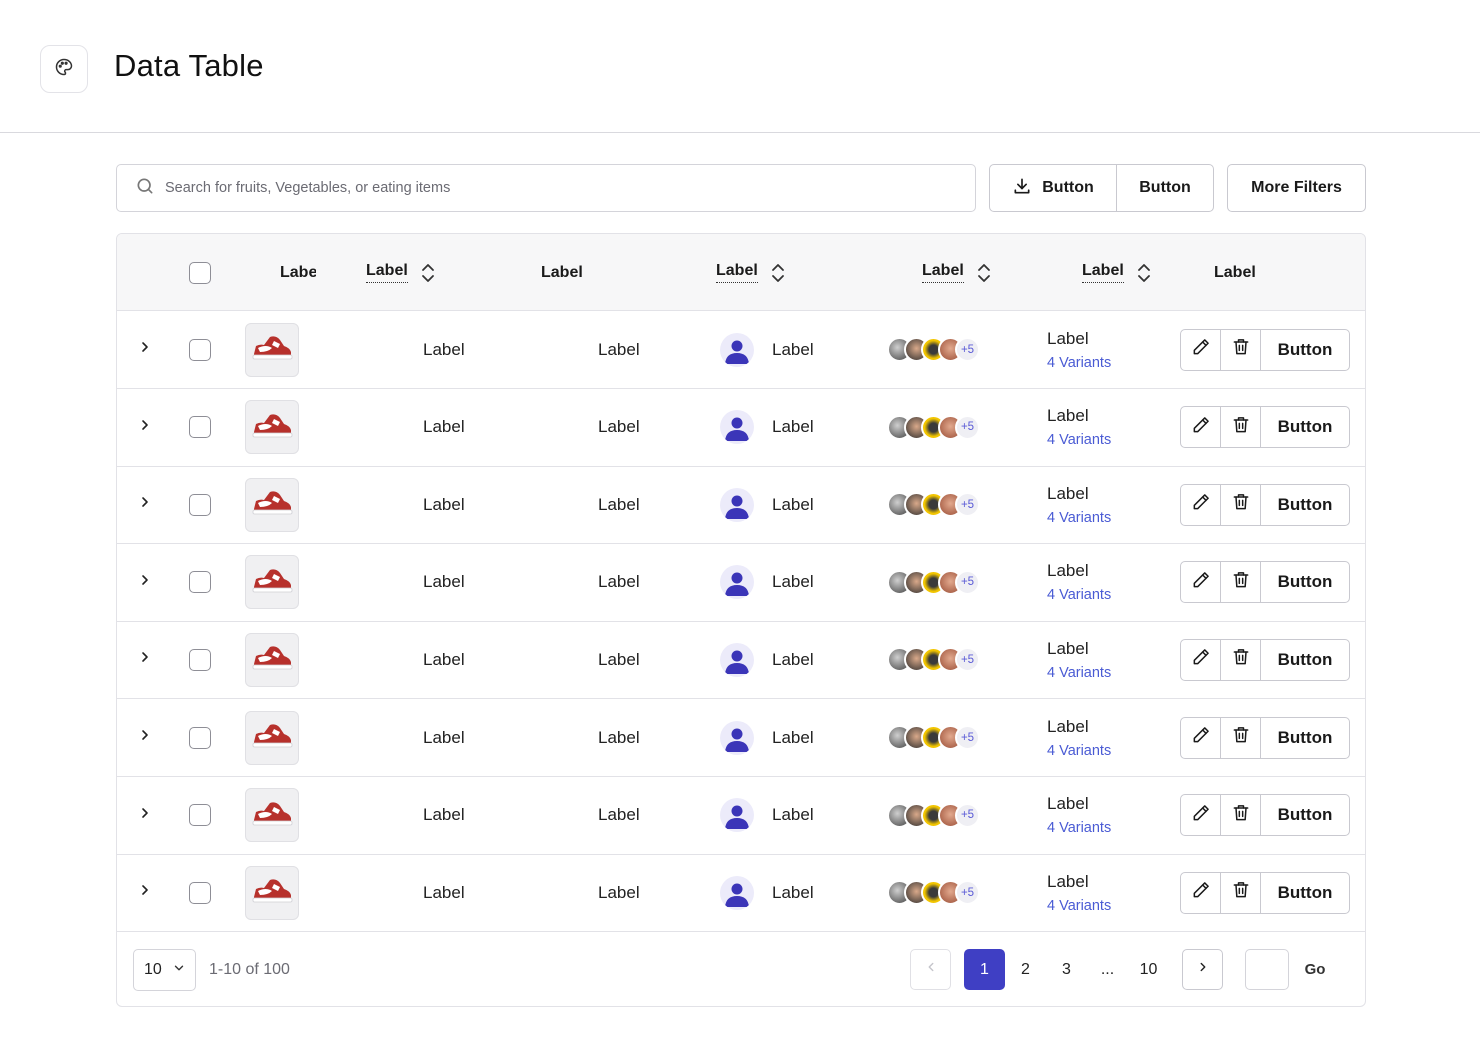  Describe the element at coordinates (1025, 969) in the screenshot. I see `page-button: 2` at that location.